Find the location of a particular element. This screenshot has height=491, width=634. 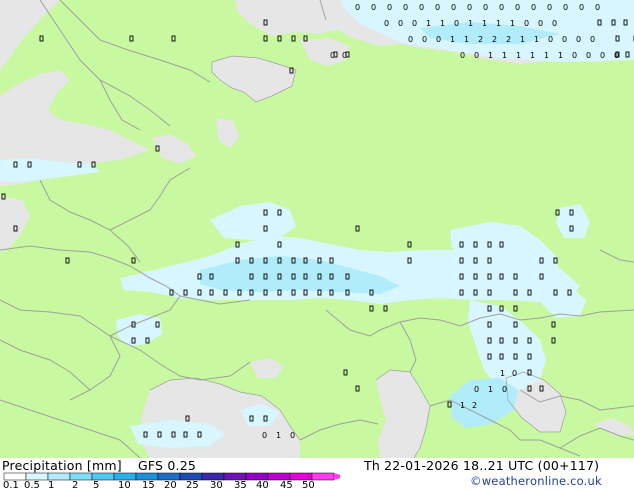

colorbar-label: 10 is located at coordinates (124, 485).